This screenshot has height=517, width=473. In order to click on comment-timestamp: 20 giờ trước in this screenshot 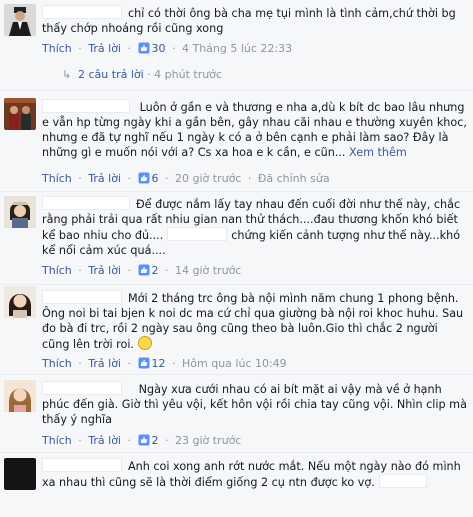, I will do `click(208, 178)`.